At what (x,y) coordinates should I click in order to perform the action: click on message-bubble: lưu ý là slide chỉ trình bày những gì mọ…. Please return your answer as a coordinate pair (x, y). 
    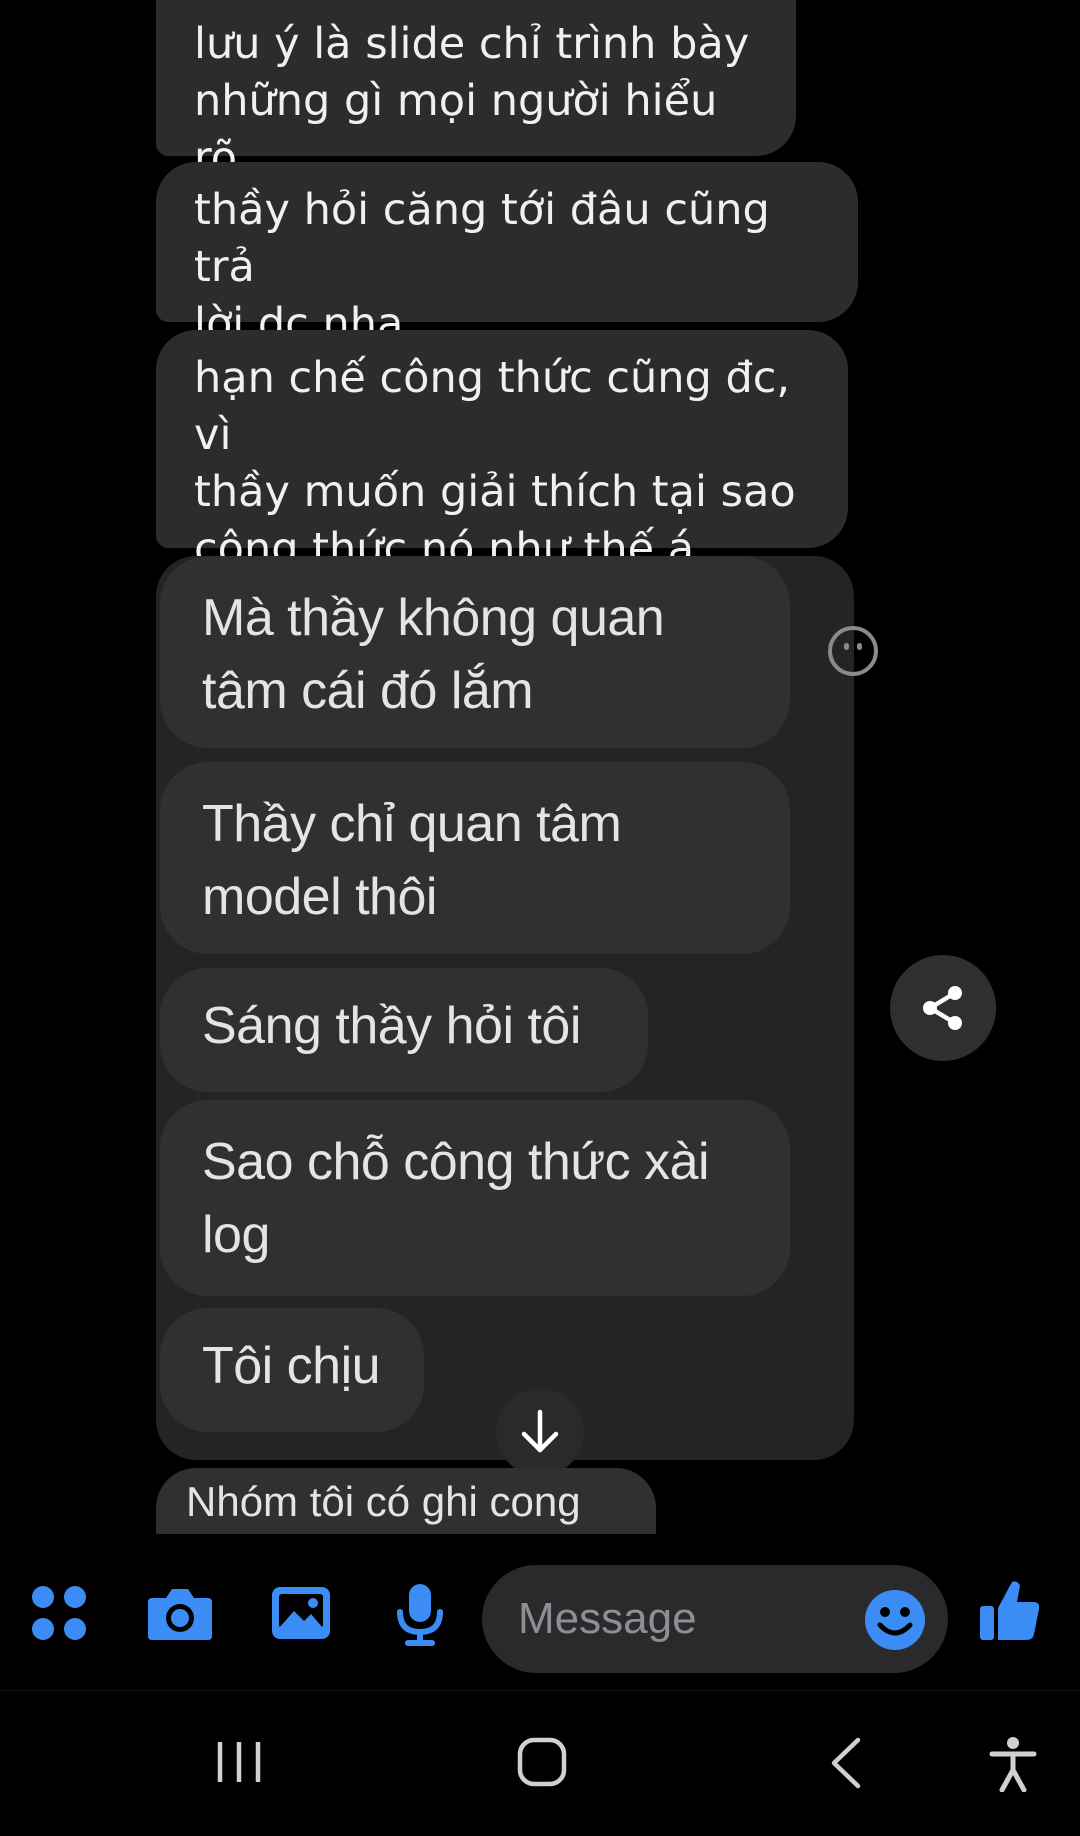
    Looking at the image, I should click on (476, 91).